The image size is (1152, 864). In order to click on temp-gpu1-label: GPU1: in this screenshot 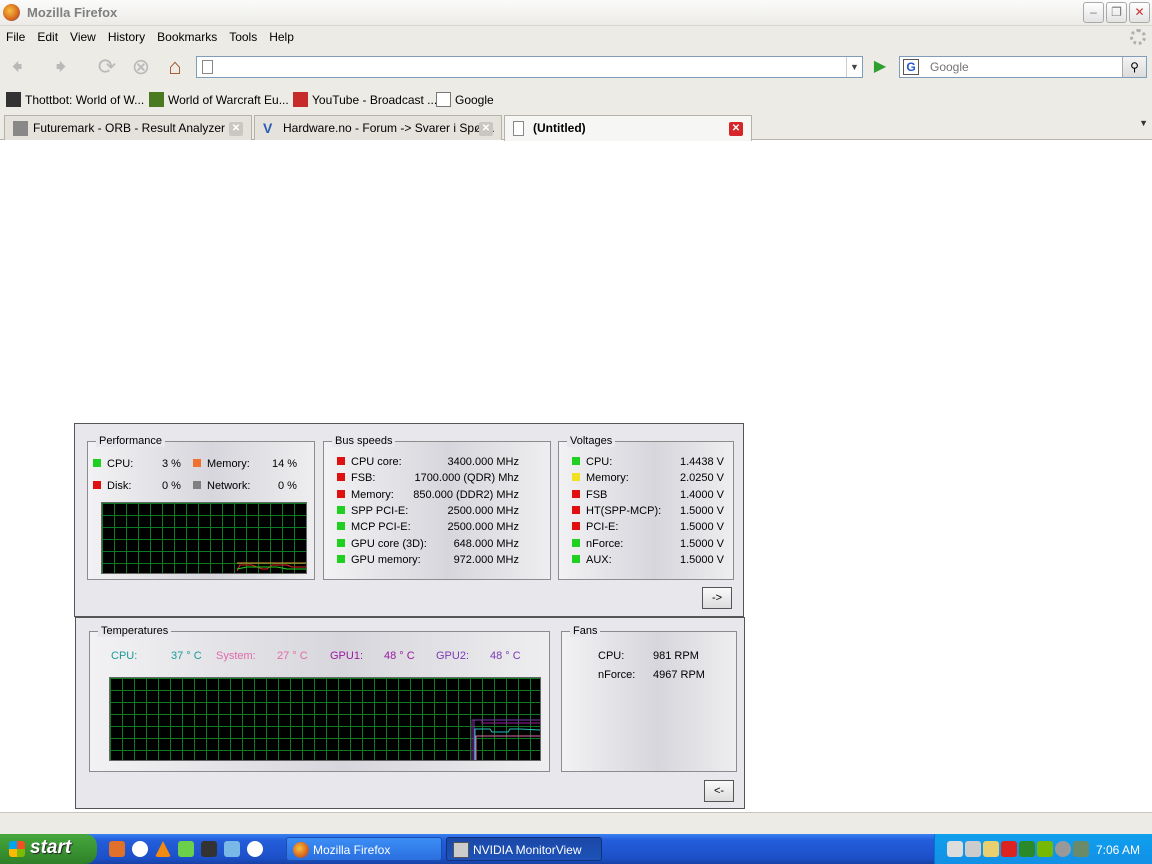, I will do `click(347, 656)`.